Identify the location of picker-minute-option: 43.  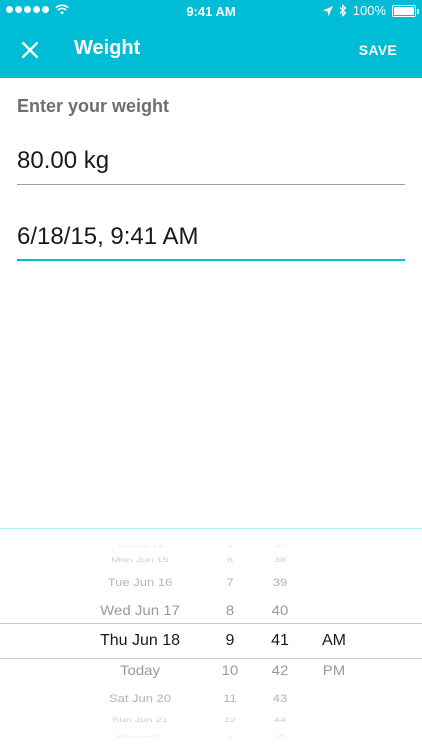
(280, 699).